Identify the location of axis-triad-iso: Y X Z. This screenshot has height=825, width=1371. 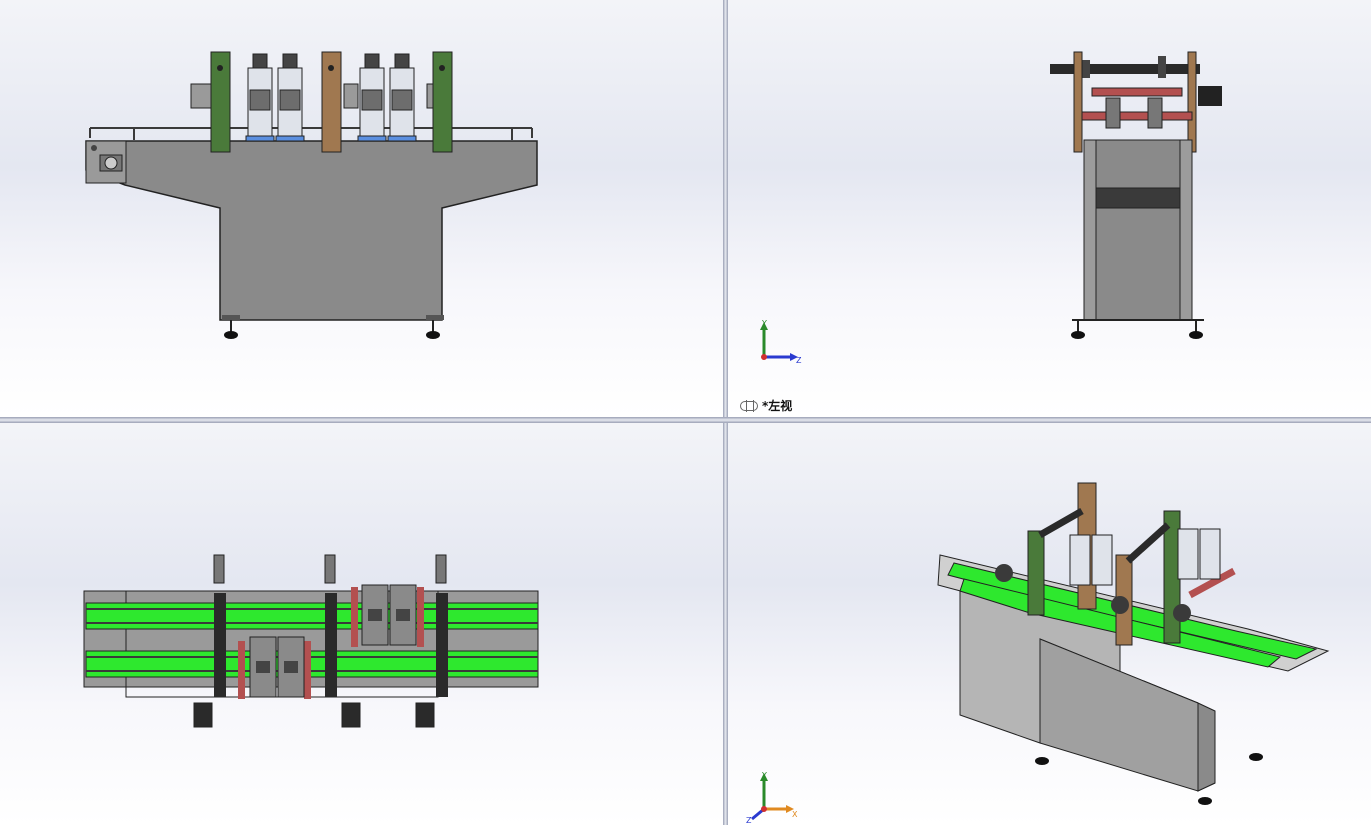
(772, 798).